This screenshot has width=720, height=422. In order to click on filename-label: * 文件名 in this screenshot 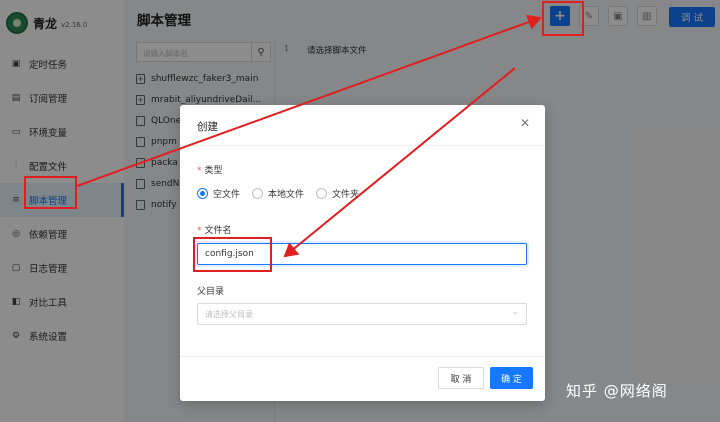, I will do `click(214, 231)`.